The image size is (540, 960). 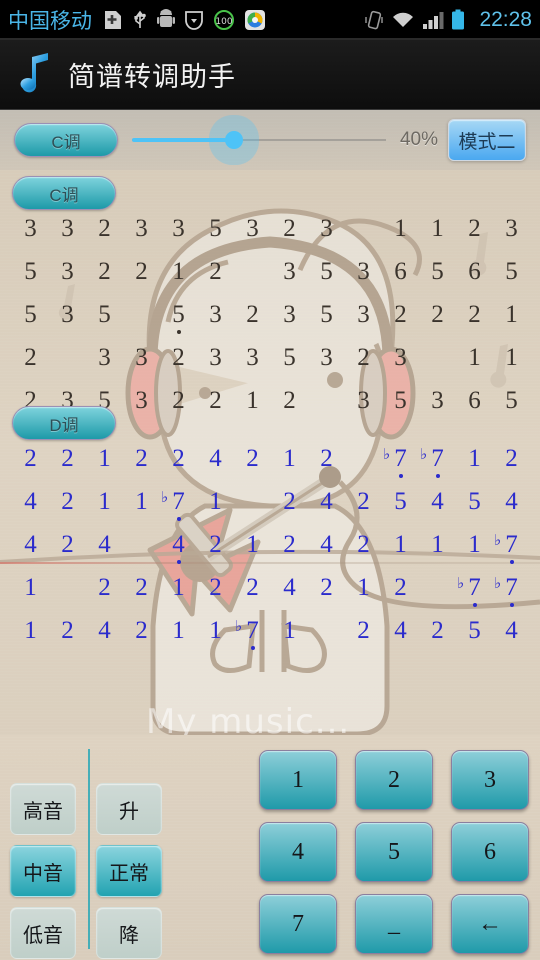 I want to click on accidental-flat-button: 降, so click(x=129, y=933).